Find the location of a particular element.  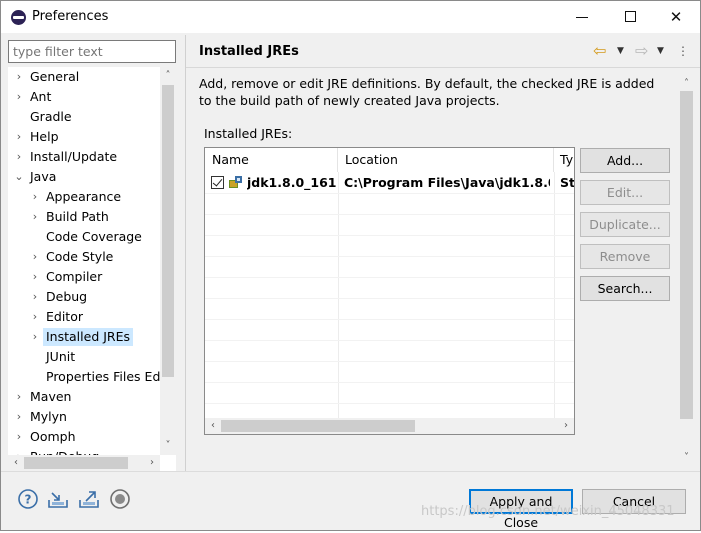

tree-item: › Installed JREs is located at coordinates (84, 337).